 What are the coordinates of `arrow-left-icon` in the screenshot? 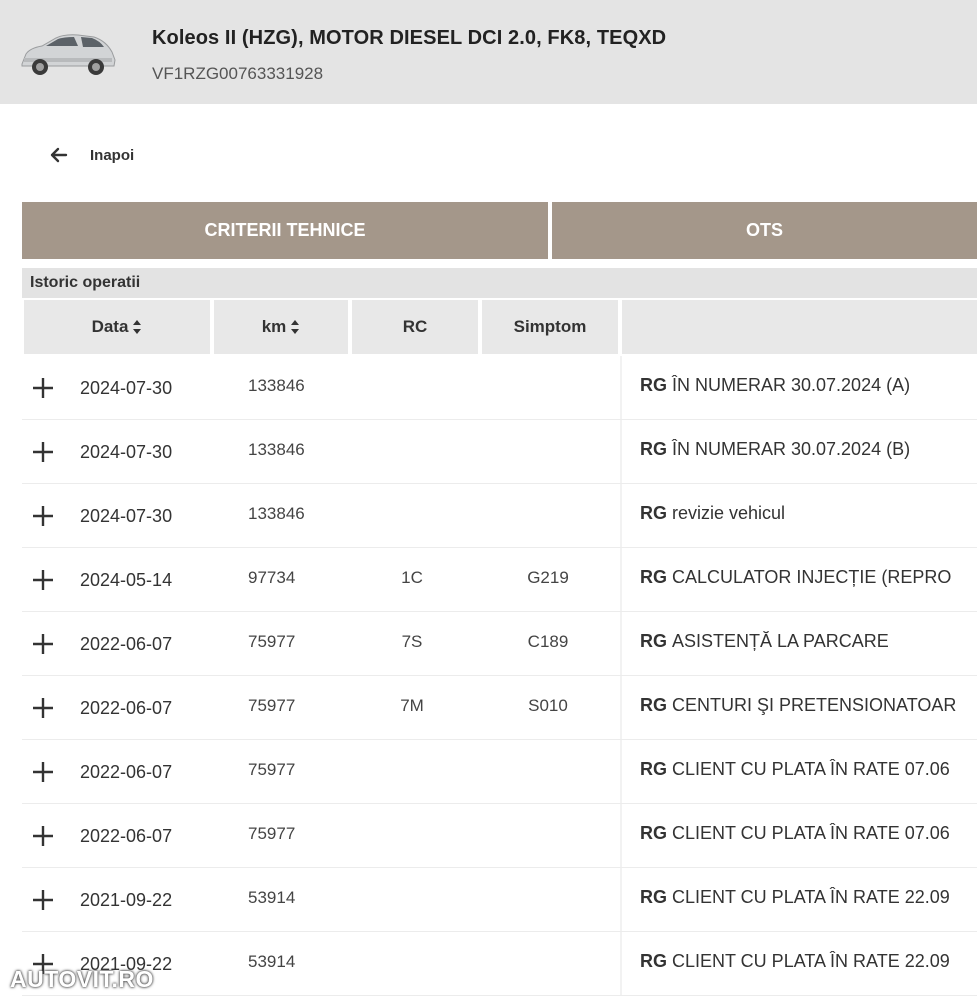 It's located at (59, 155).